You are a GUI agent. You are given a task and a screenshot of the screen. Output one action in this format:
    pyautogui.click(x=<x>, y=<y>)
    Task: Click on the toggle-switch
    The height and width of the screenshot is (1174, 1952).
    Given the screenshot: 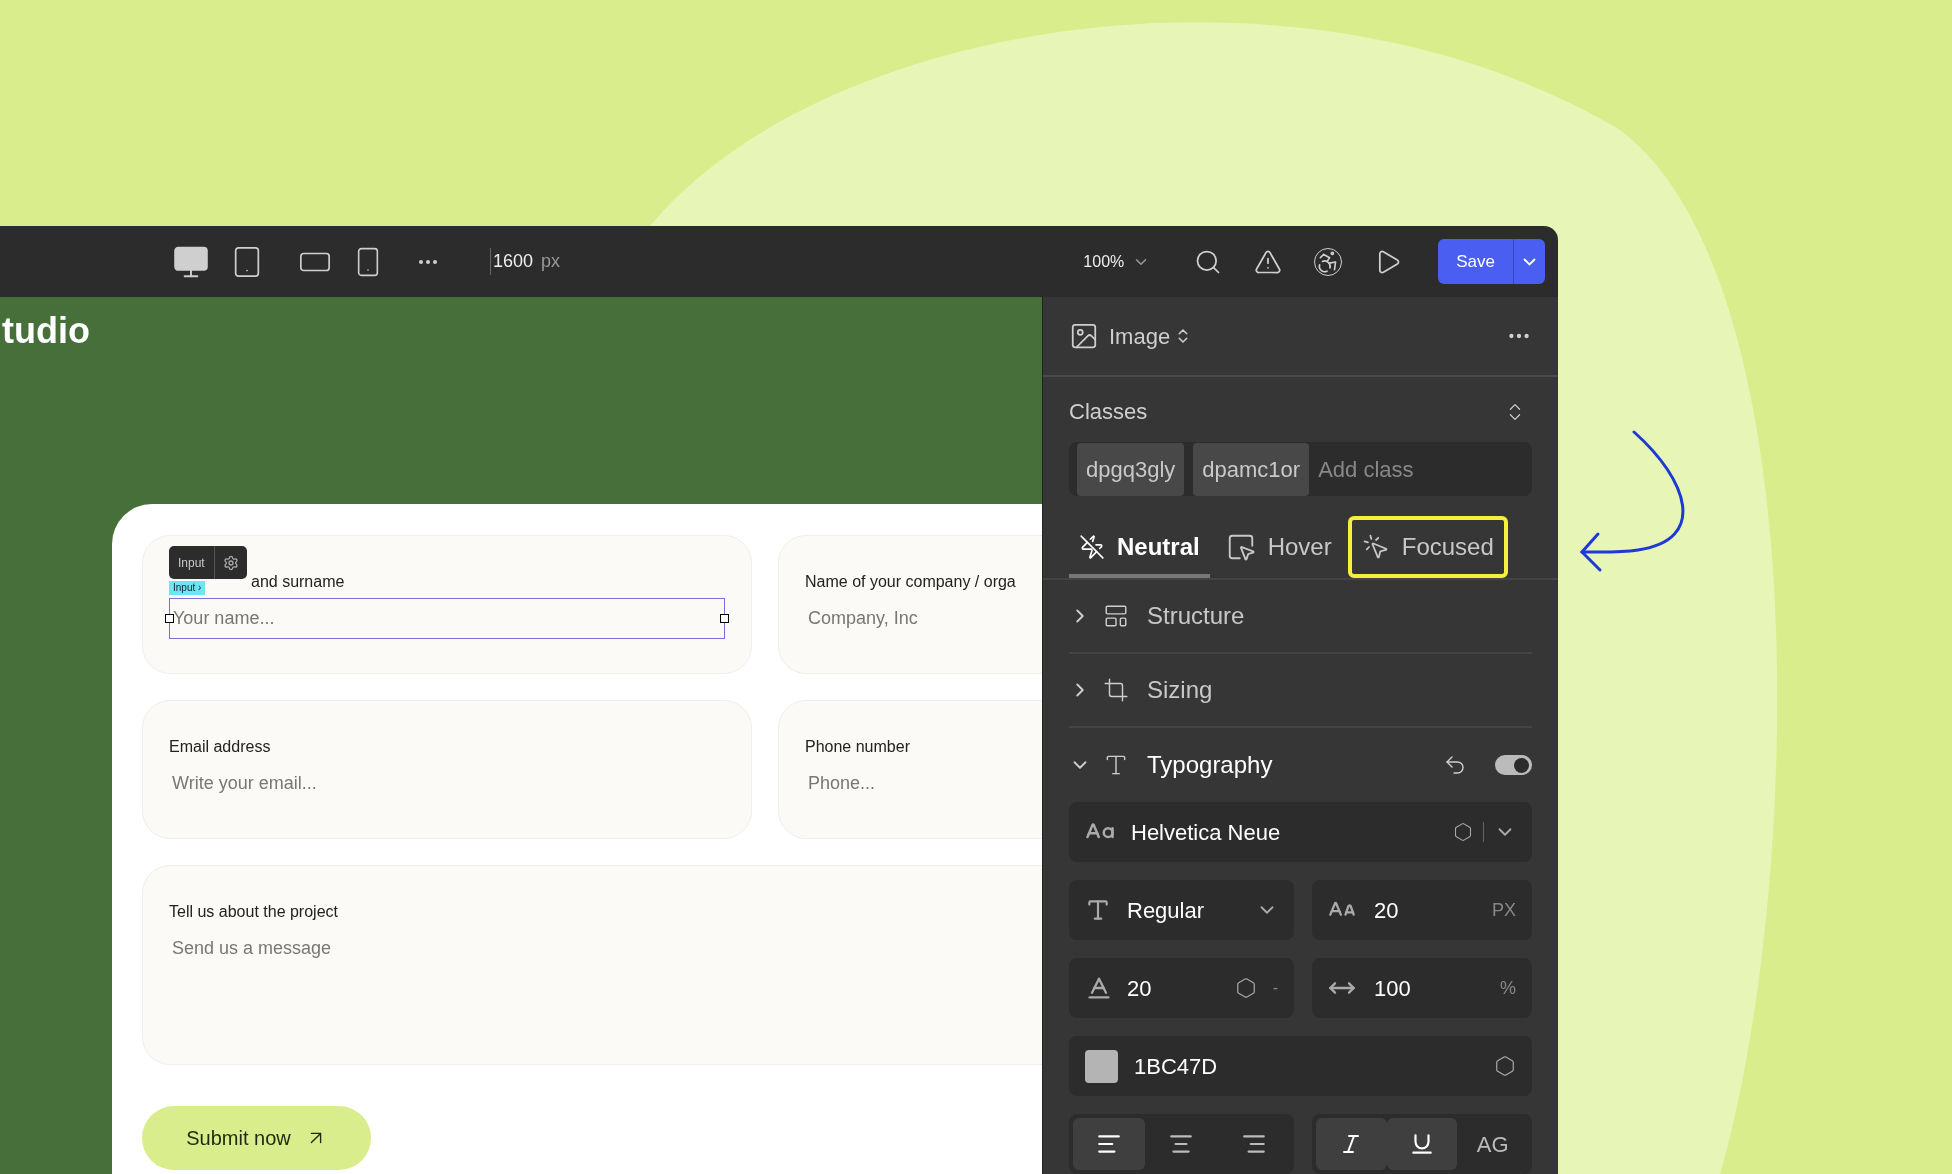 What is the action you would take?
    pyautogui.click(x=1513, y=765)
    